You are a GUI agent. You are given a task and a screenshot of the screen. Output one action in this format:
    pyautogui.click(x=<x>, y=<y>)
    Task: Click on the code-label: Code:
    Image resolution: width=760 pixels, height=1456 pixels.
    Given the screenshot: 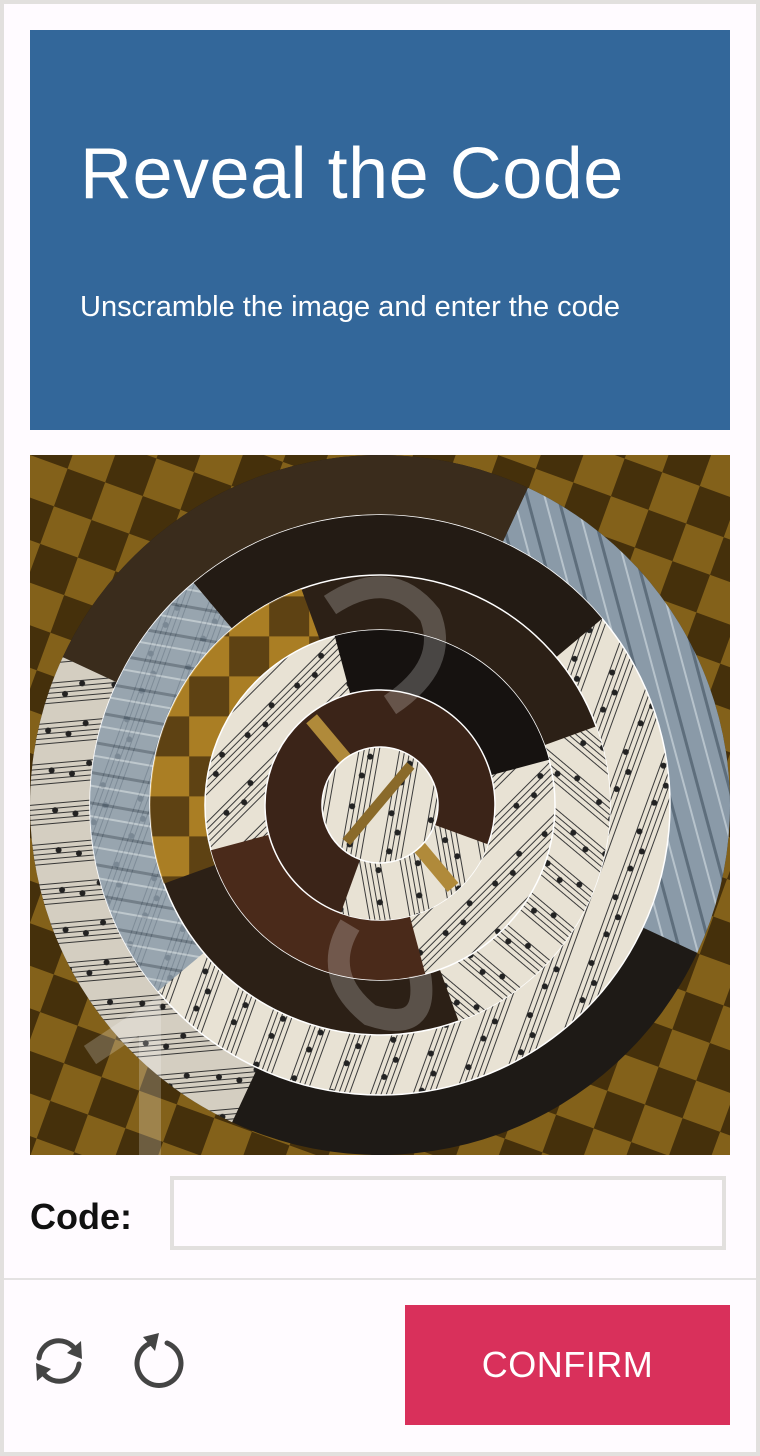 What is the action you would take?
    pyautogui.click(x=81, y=1216)
    